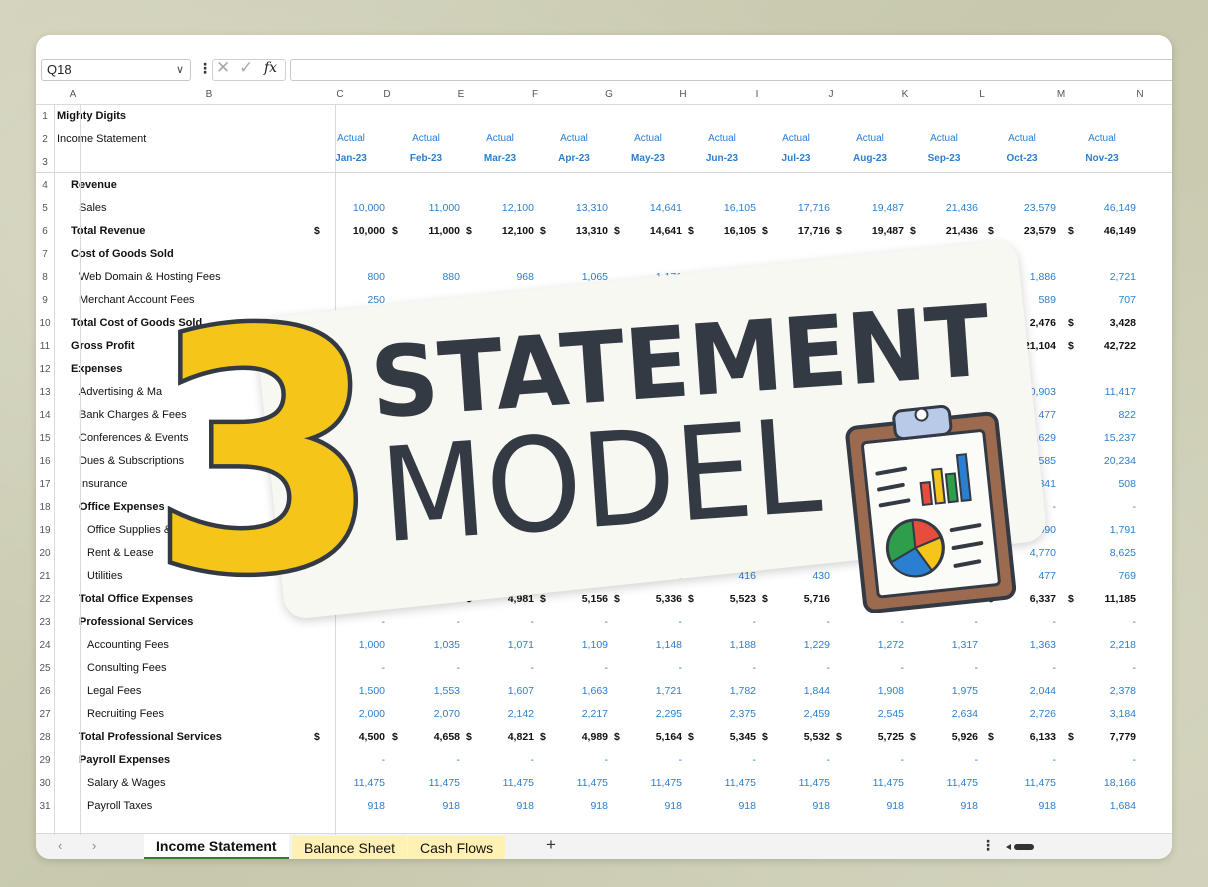 The width and height of the screenshot is (1208, 887). What do you see at coordinates (573, 645) in the screenshot?
I see `data-cell: 1,109` at bounding box center [573, 645].